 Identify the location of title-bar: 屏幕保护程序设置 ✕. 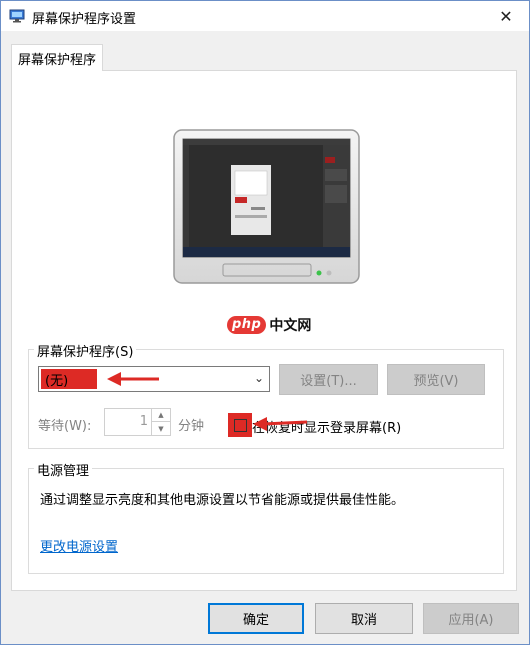
(265, 16).